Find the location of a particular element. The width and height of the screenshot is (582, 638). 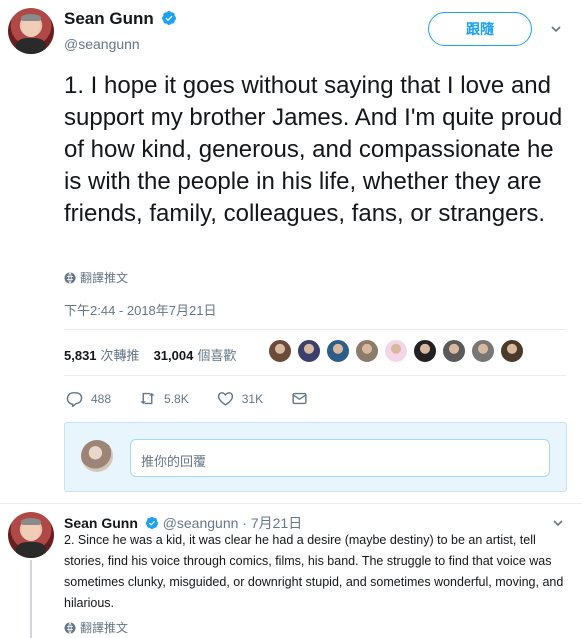

follow-button: 跟隨 is located at coordinates (480, 29).